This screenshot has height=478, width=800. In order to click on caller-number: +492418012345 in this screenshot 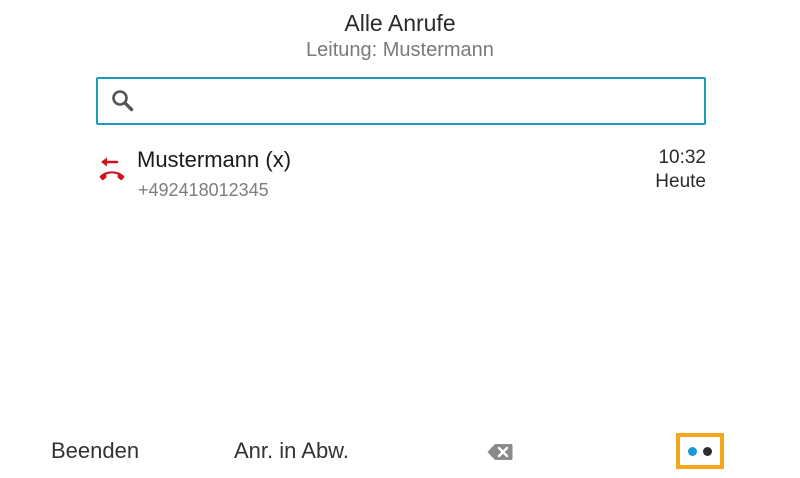, I will do `click(203, 190)`.